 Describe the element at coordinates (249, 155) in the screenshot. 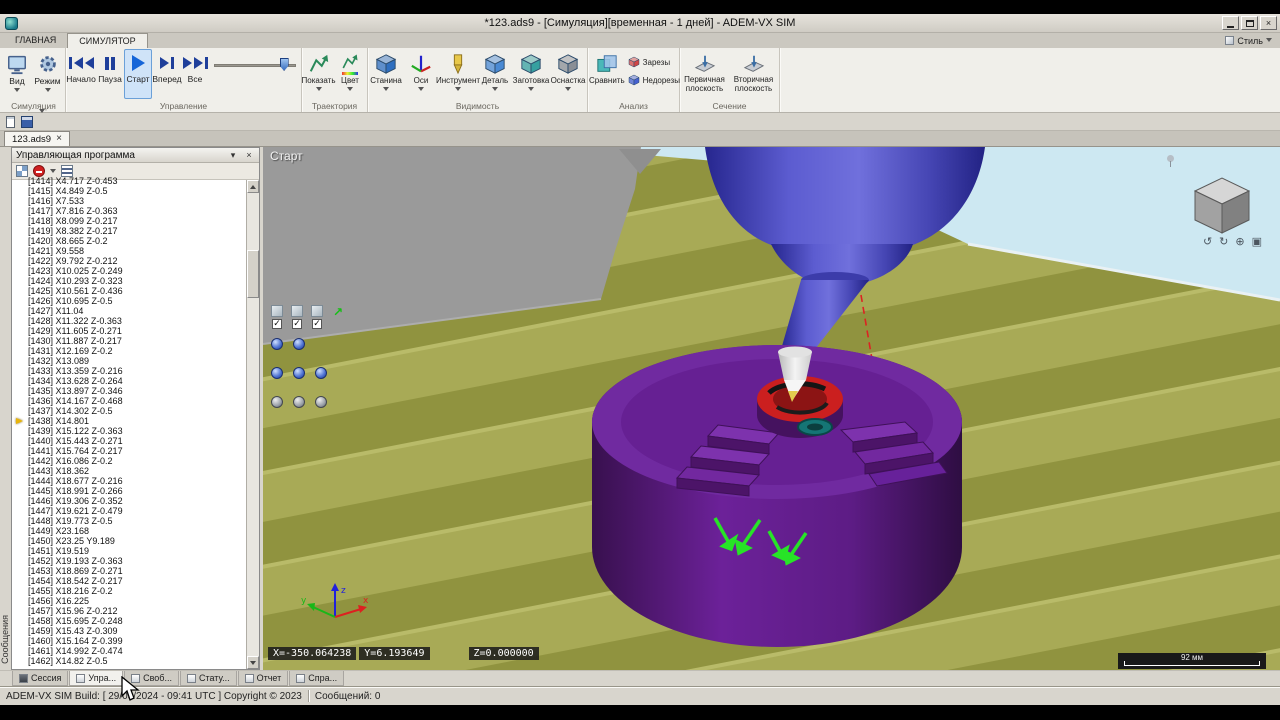

I see `panel-close-button: ×` at that location.